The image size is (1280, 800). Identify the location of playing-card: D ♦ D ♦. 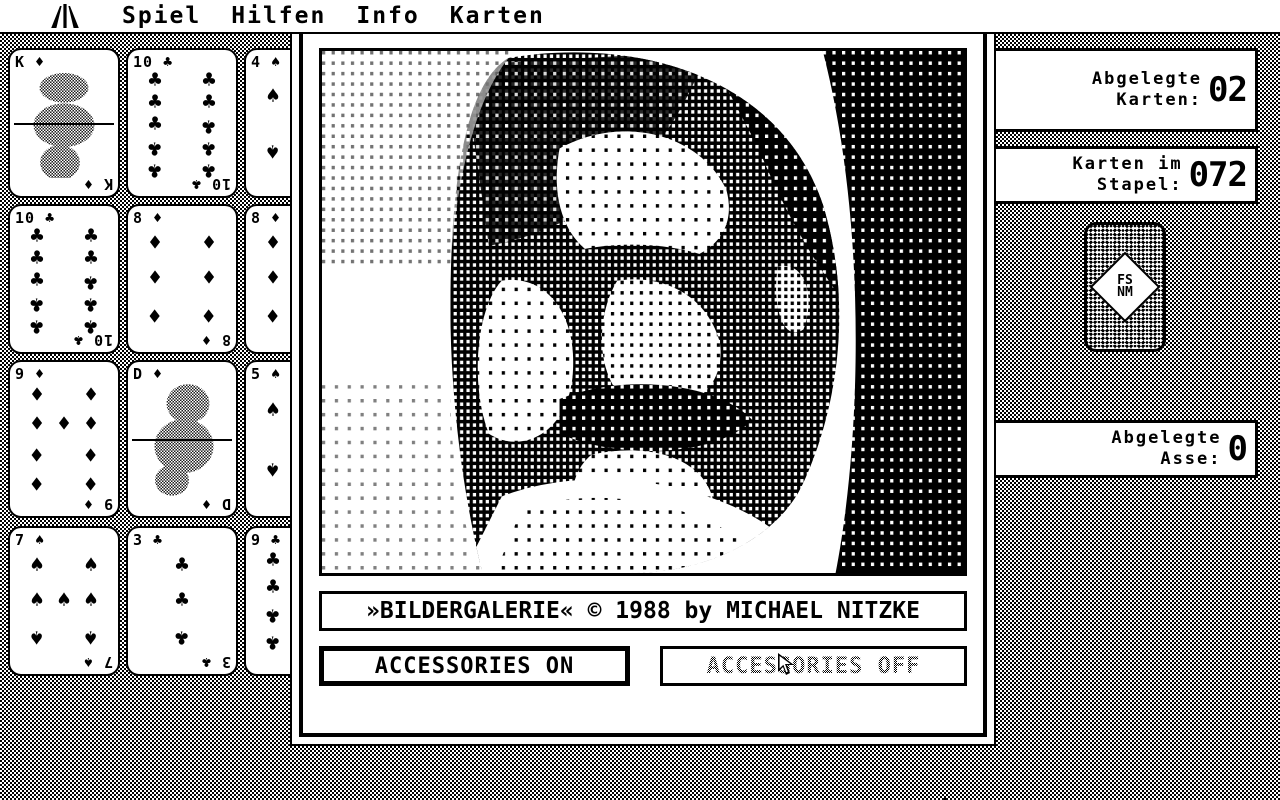
(182, 439).